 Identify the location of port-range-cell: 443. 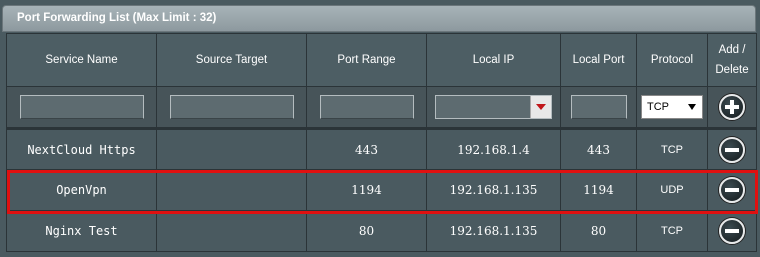
(366, 149).